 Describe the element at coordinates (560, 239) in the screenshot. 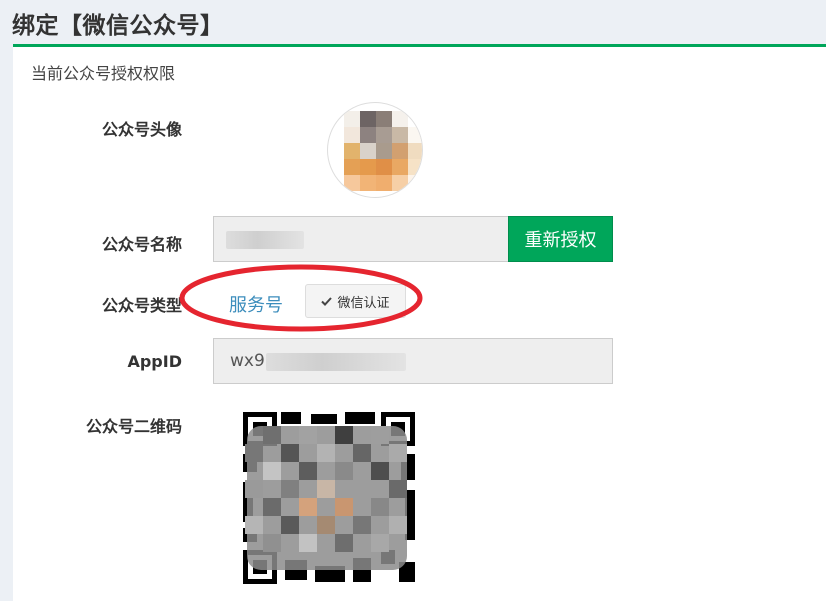

I see `reauthorize-button: 重新授权` at that location.